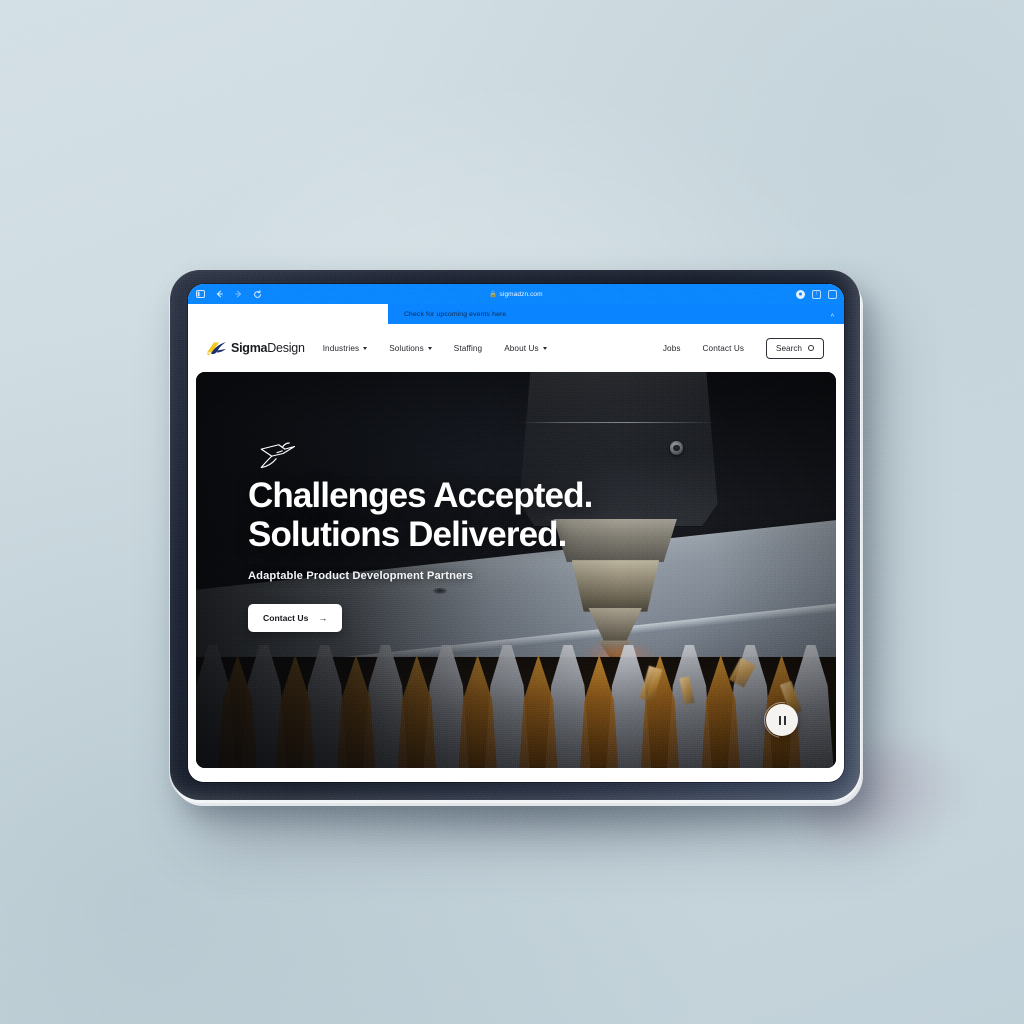 The height and width of the screenshot is (1024, 1024). What do you see at coordinates (521, 294) in the screenshot?
I see `address-bar-url: sigmadzn.com` at bounding box center [521, 294].